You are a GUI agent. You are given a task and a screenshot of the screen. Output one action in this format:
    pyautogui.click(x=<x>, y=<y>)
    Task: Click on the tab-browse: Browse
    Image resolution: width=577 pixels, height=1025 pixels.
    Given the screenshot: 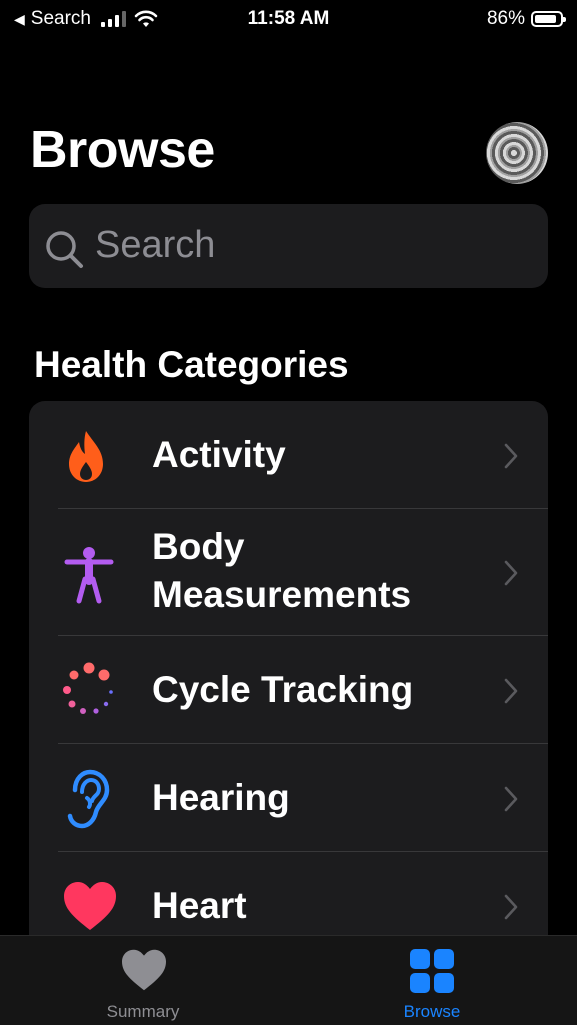 What is the action you would take?
    pyautogui.click(x=432, y=980)
    